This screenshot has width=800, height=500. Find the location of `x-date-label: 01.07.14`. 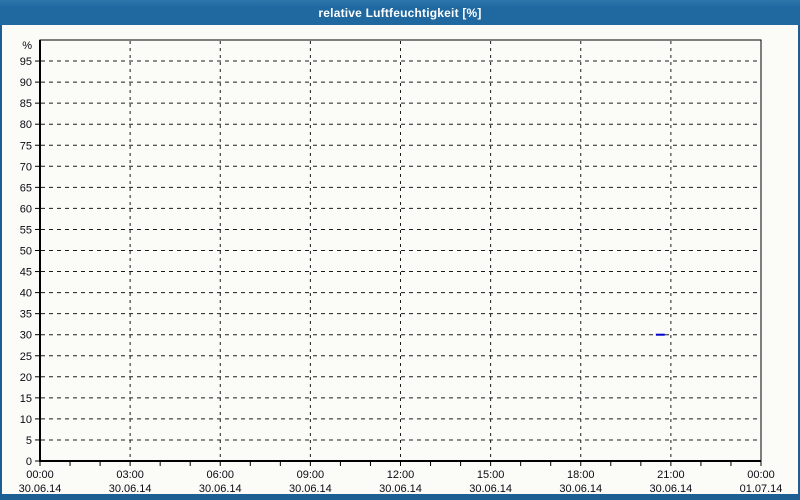

x-date-label: 01.07.14 is located at coordinates (761, 488).